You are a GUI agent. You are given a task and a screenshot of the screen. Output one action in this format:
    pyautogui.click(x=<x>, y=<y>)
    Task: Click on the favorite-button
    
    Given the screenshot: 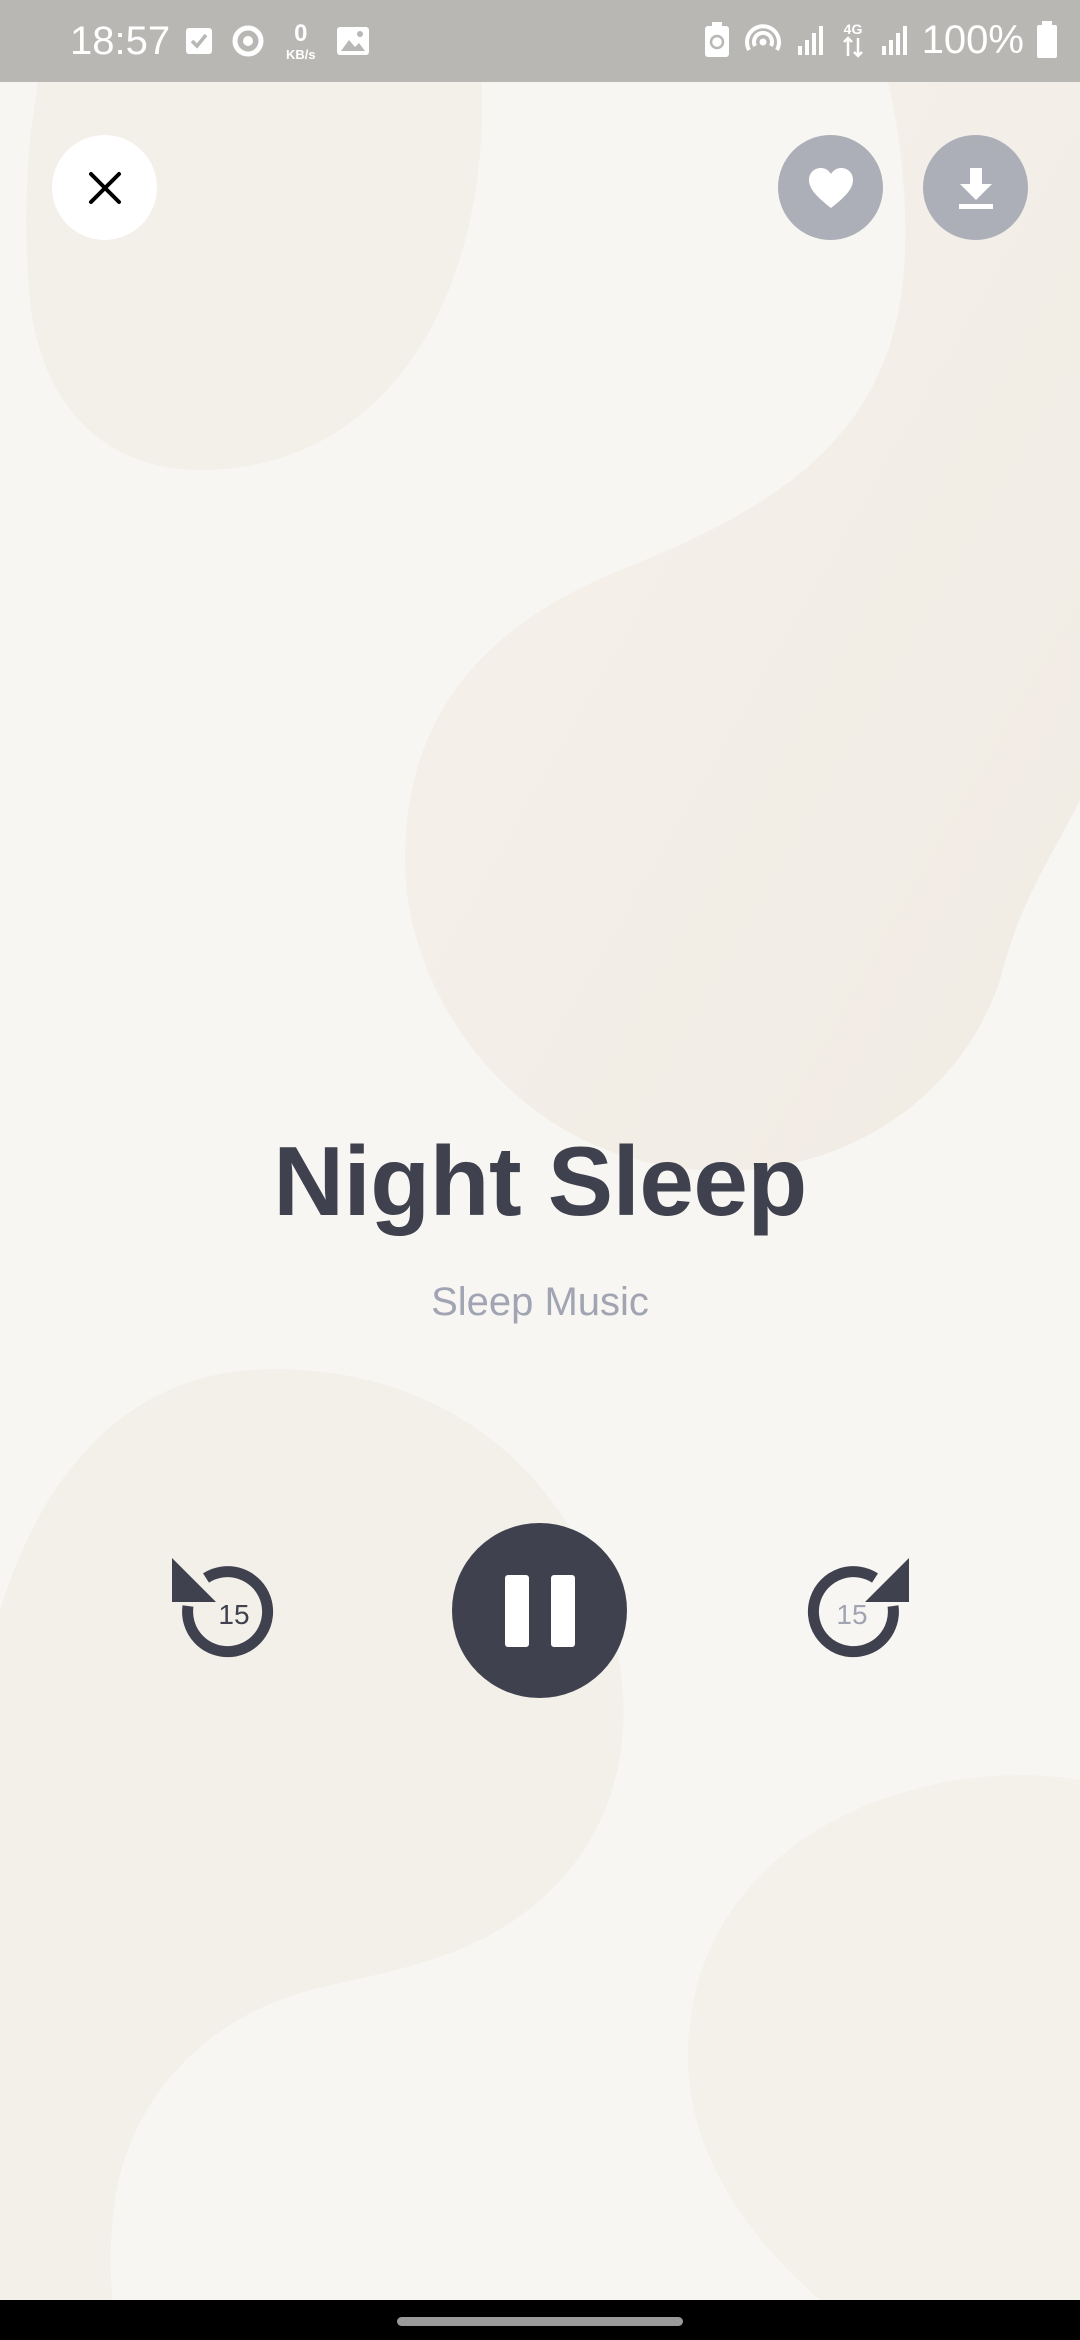 What is the action you would take?
    pyautogui.click(x=830, y=187)
    